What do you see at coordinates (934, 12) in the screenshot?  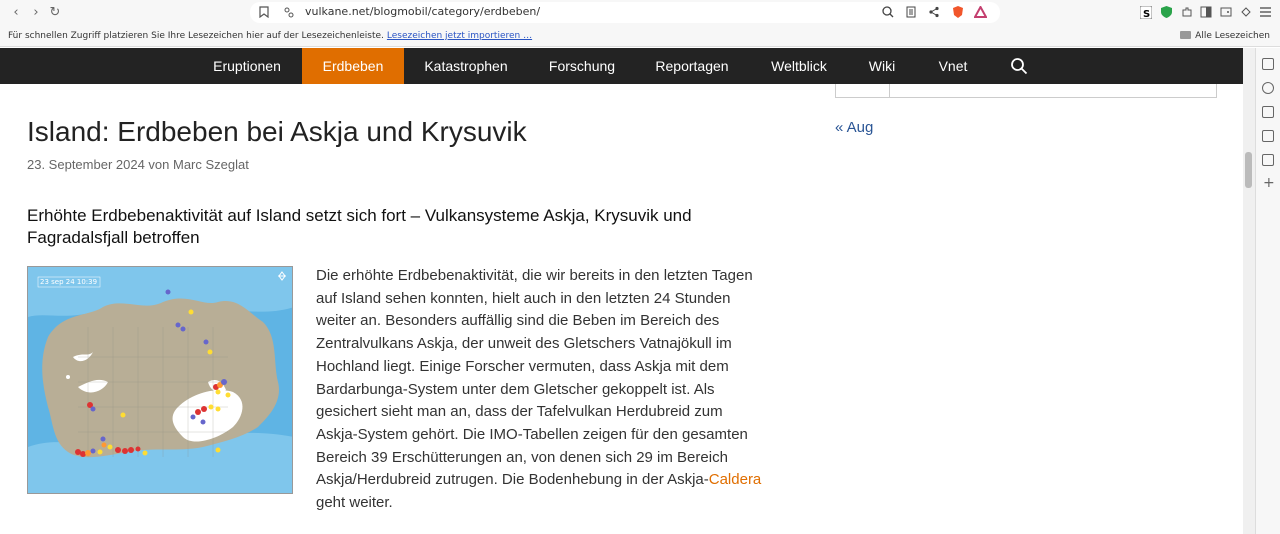 I see `share-icon` at bounding box center [934, 12].